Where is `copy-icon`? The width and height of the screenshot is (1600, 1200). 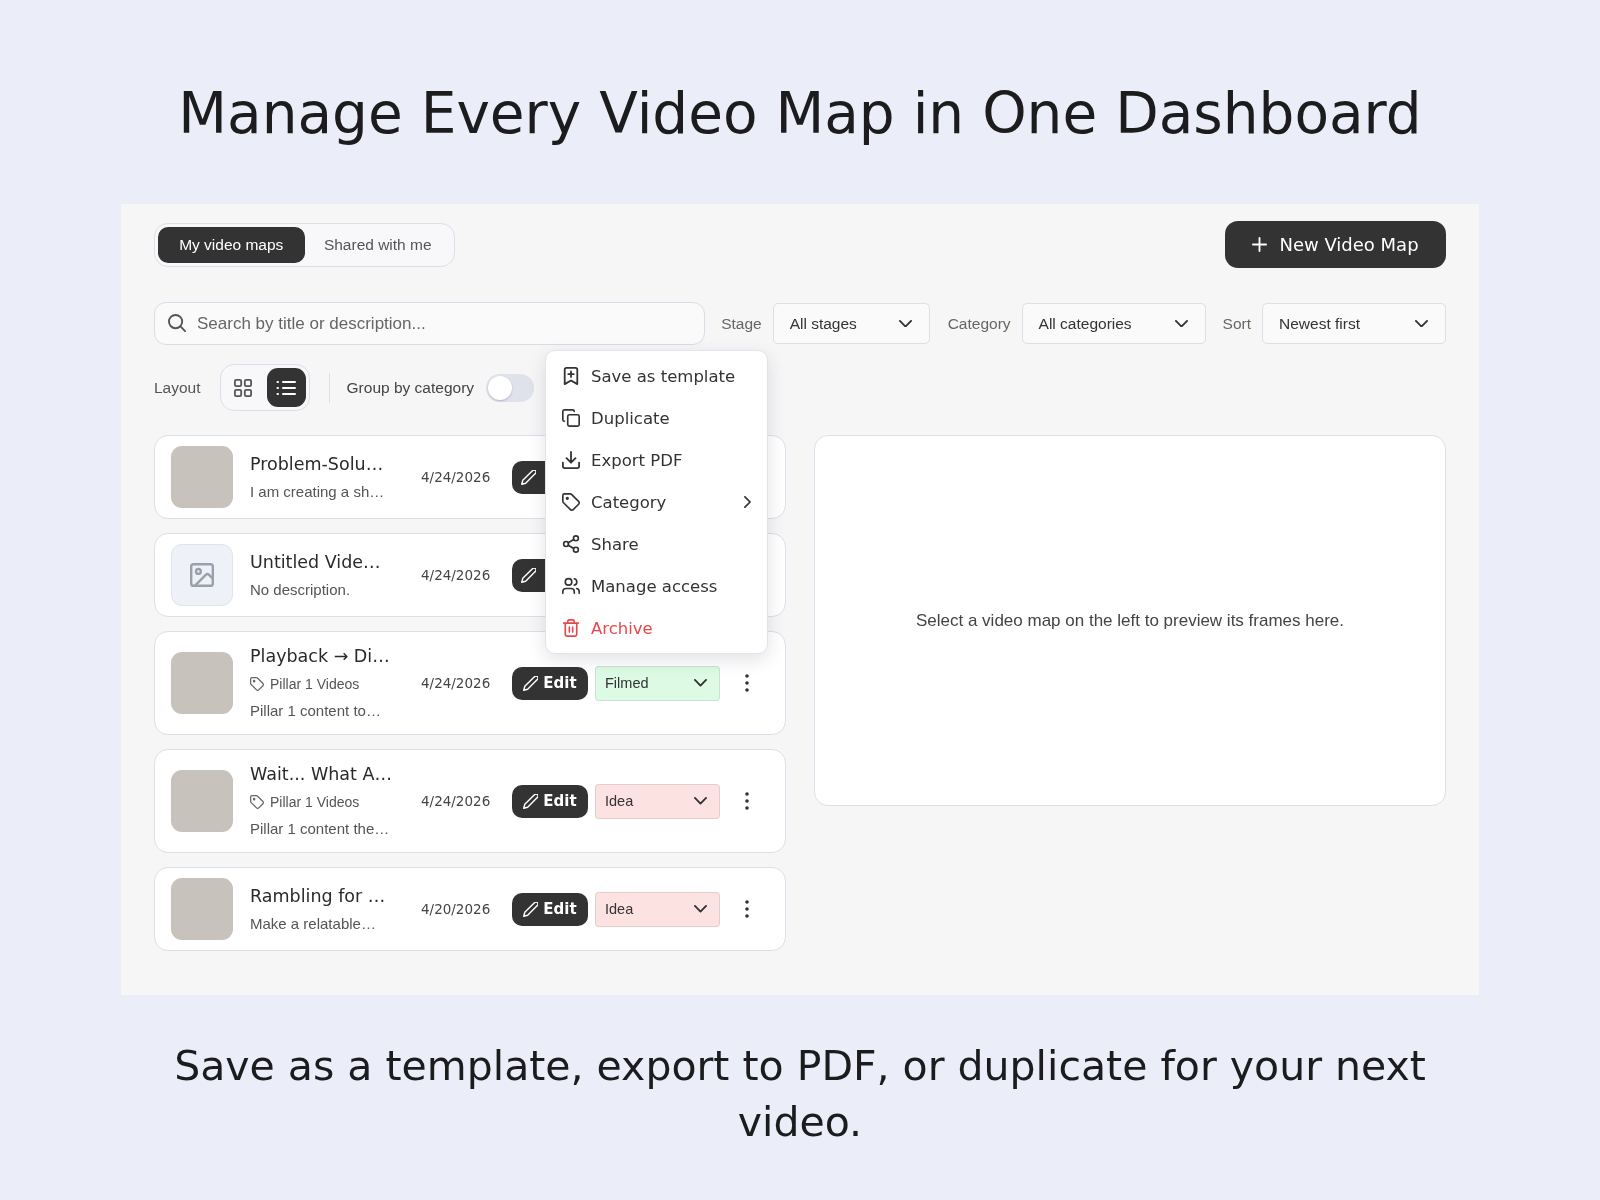 copy-icon is located at coordinates (571, 418).